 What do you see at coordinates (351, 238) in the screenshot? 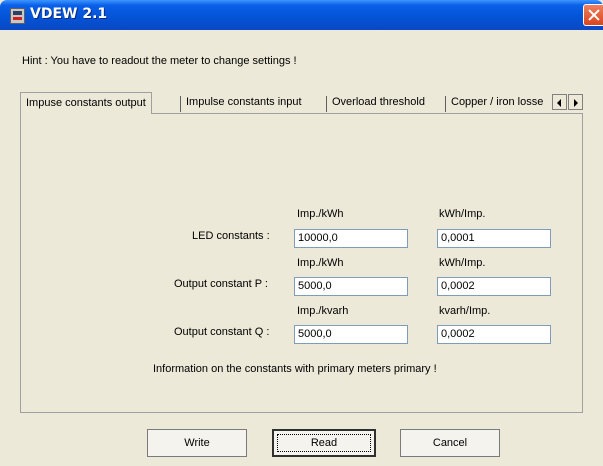
I see `led-constant-impulses-field: 10000,0` at bounding box center [351, 238].